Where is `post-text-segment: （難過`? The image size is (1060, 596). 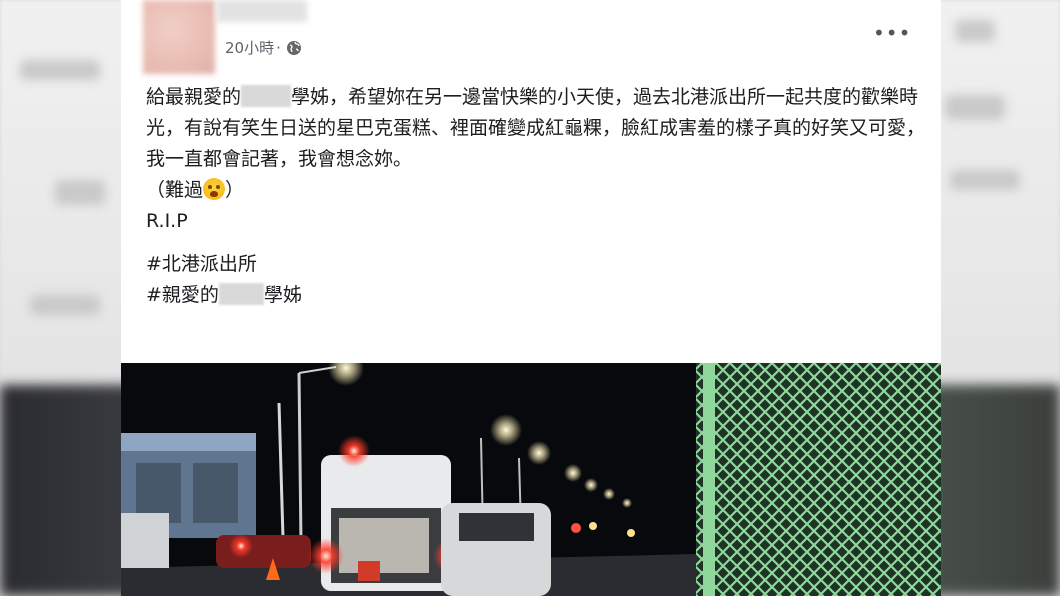
post-text-segment: （難過 is located at coordinates (175, 190).